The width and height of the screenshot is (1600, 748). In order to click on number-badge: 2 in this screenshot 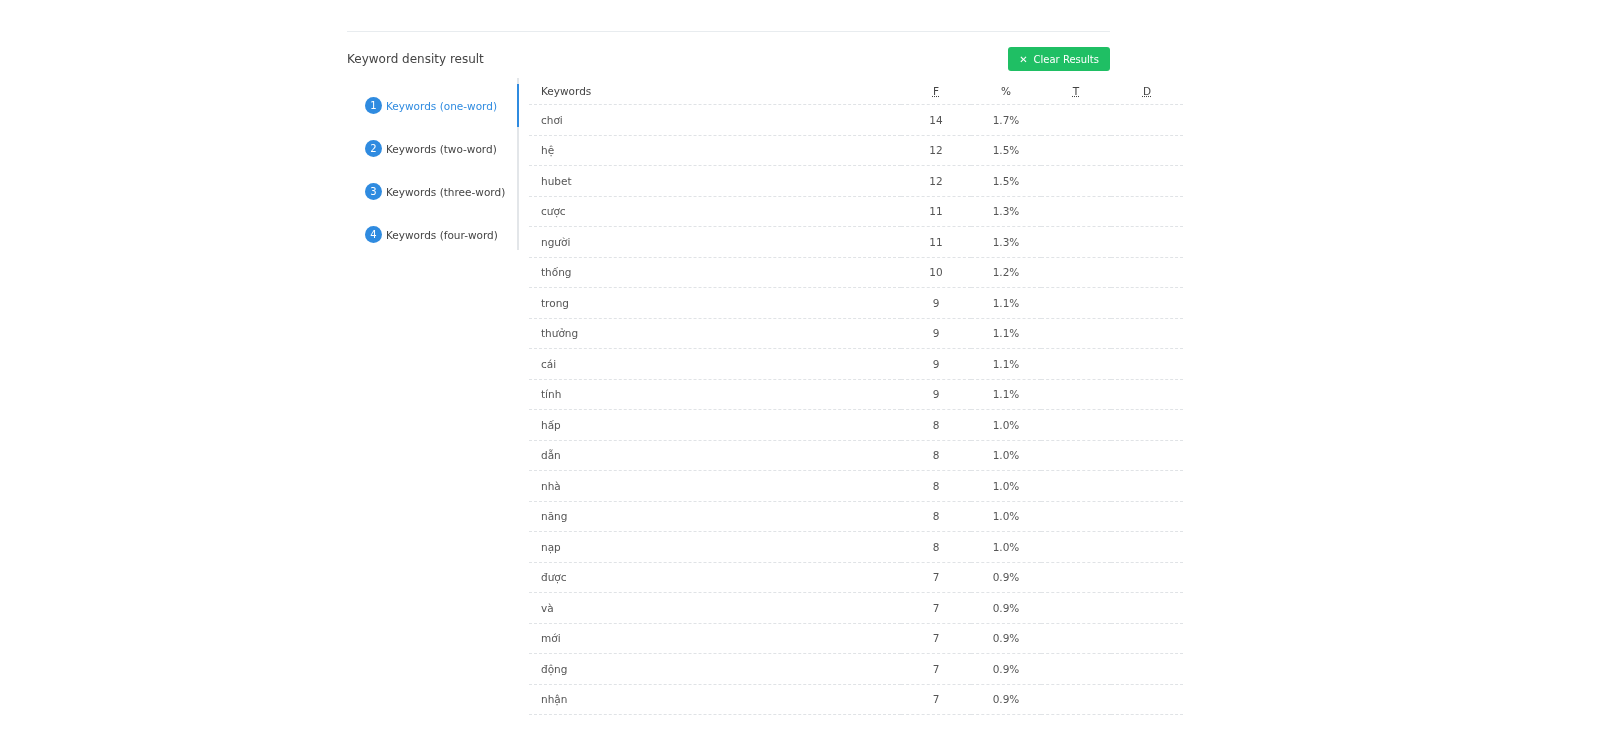, I will do `click(373, 148)`.